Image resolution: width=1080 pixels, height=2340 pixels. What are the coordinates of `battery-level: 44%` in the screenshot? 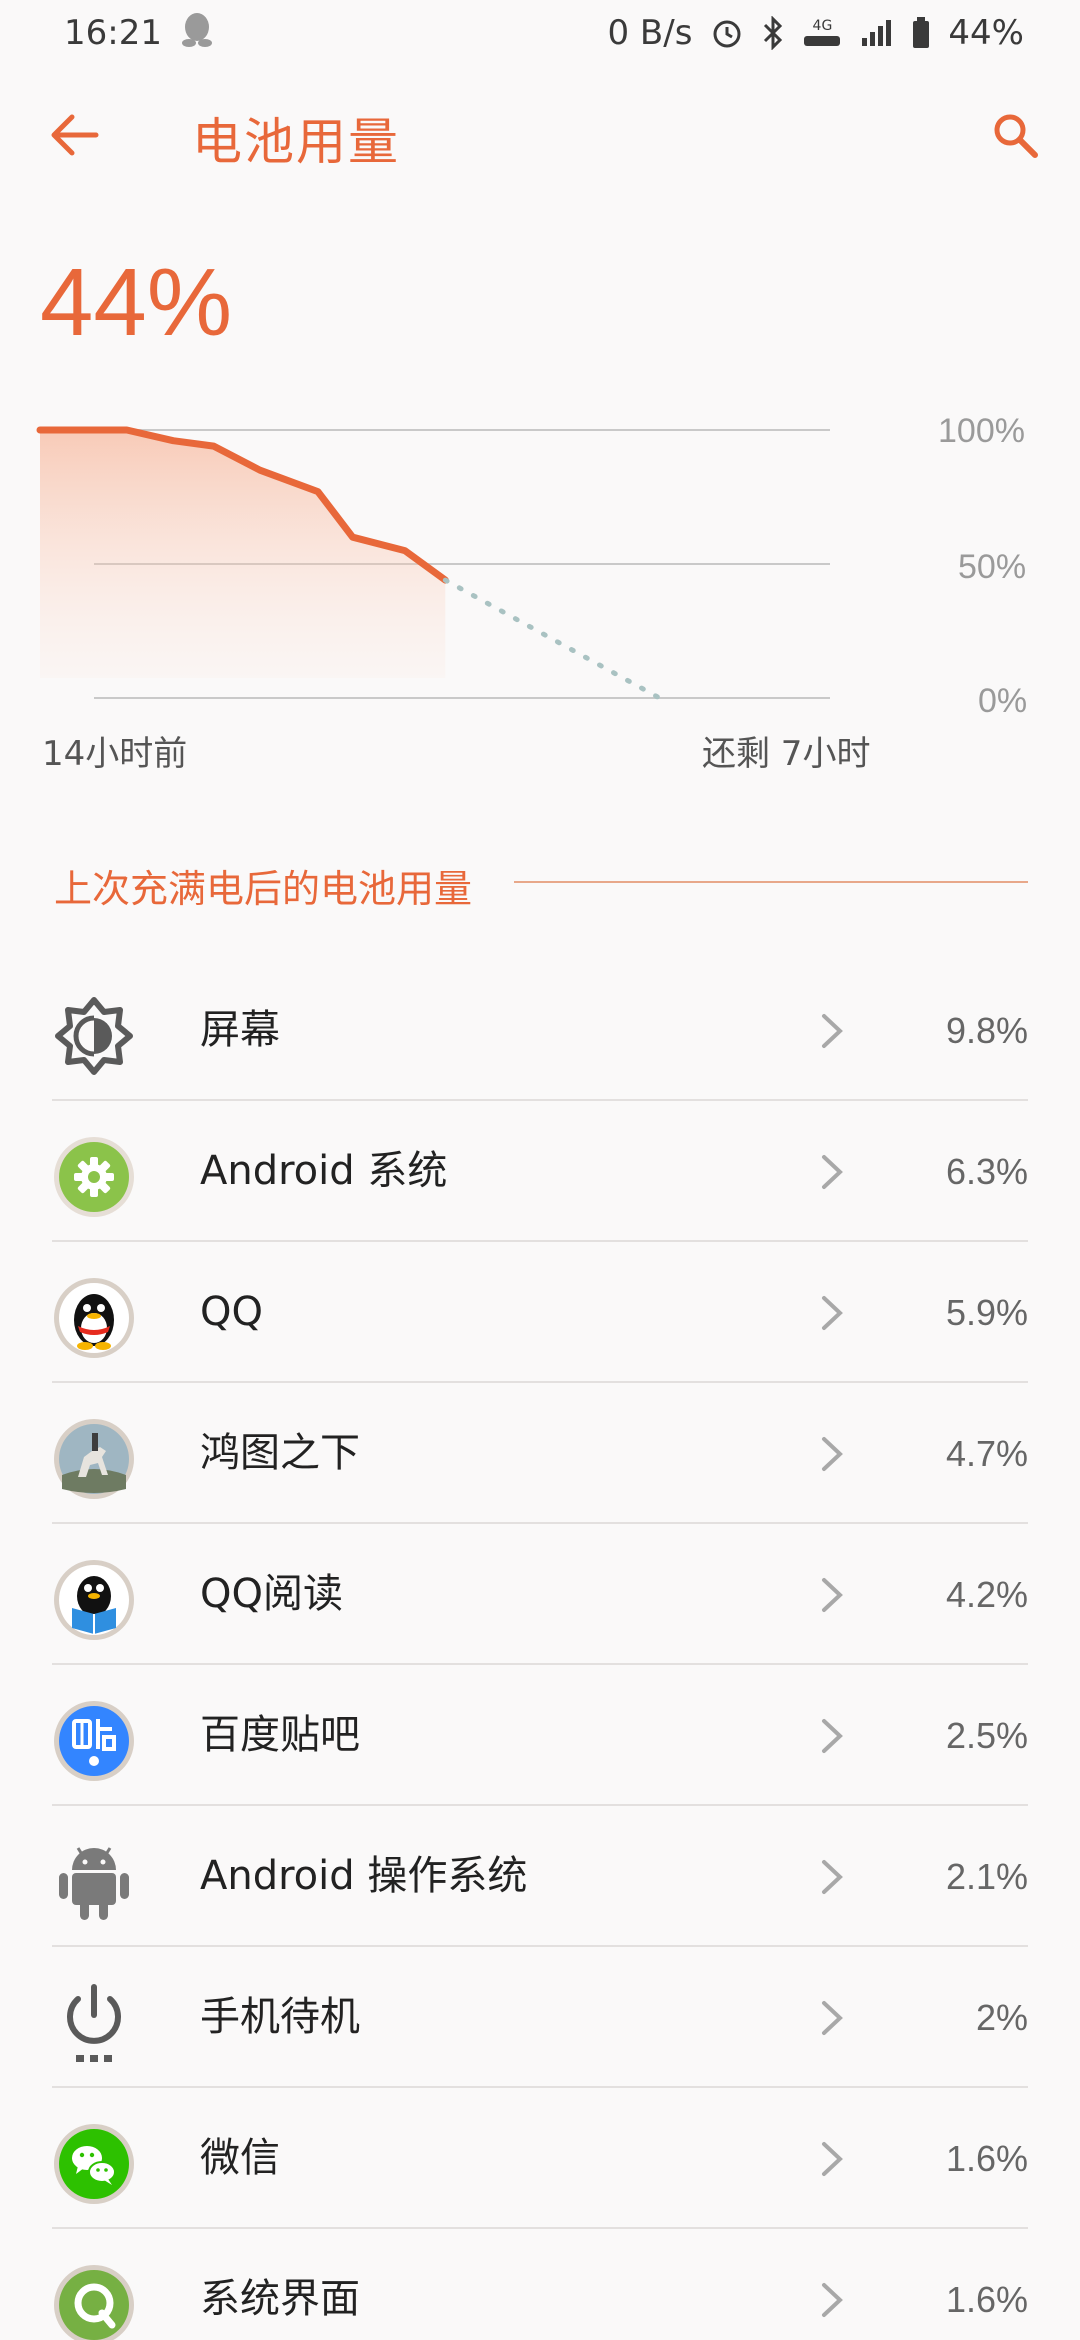 It's located at (136, 302).